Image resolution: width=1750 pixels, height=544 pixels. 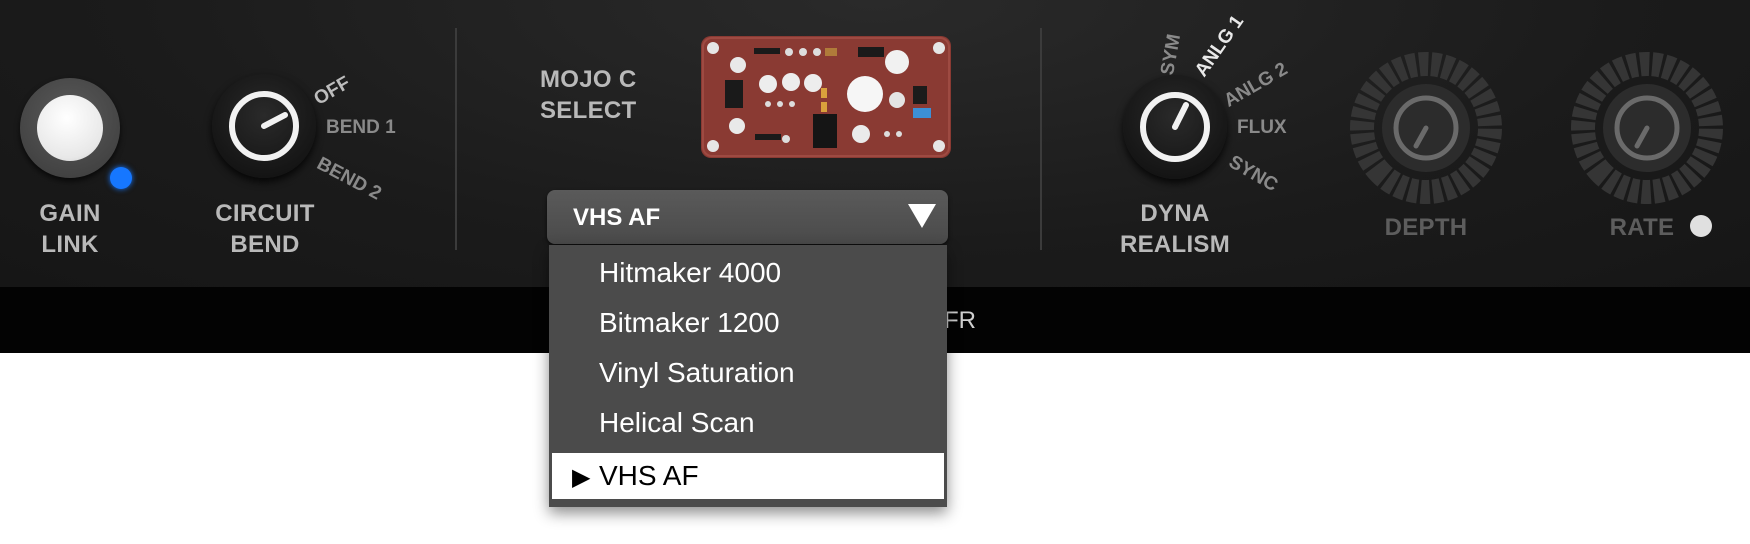 I want to click on dyna-realism-knob, so click(x=1175, y=127).